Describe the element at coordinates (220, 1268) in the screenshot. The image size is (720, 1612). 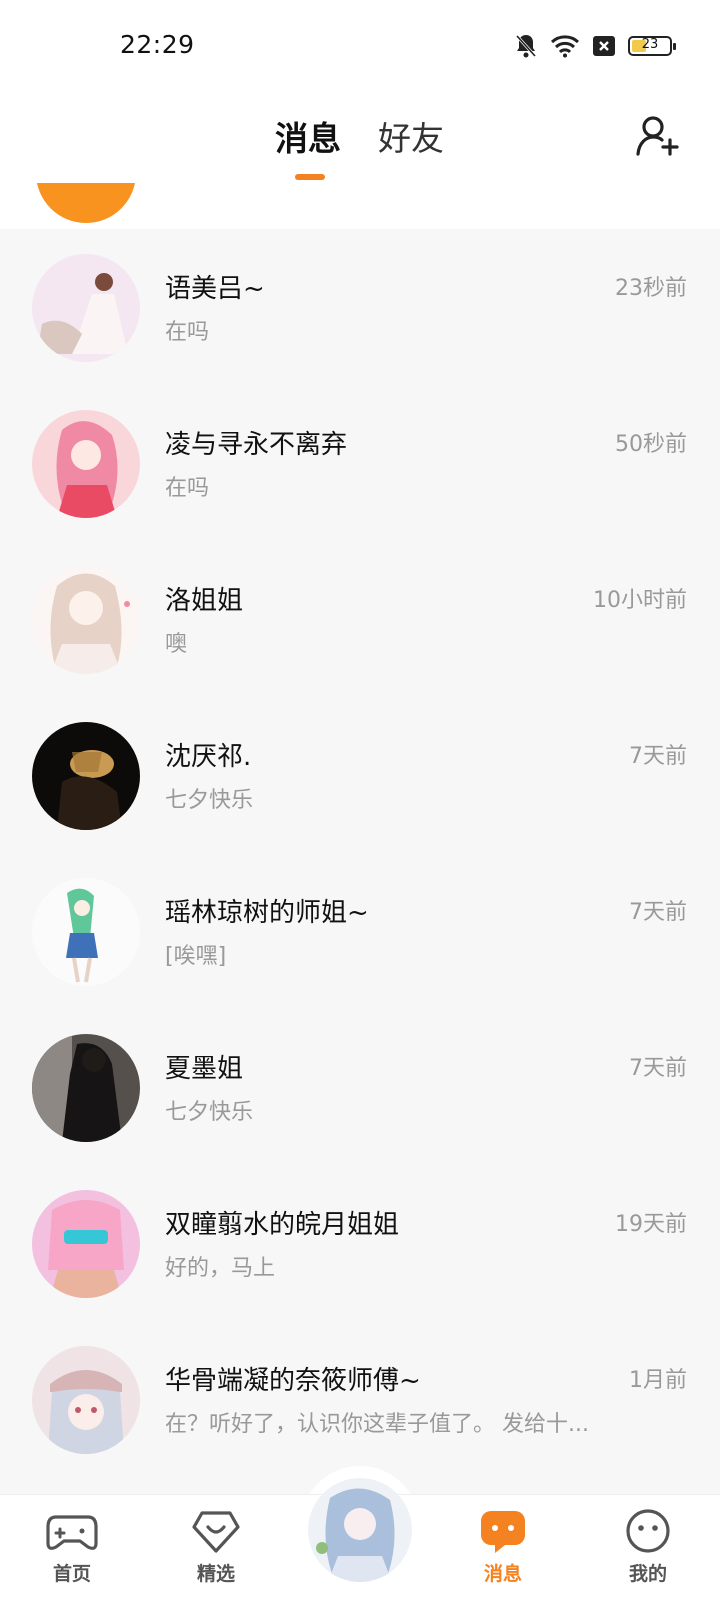
I see `message-preview: 好的，马上` at that location.